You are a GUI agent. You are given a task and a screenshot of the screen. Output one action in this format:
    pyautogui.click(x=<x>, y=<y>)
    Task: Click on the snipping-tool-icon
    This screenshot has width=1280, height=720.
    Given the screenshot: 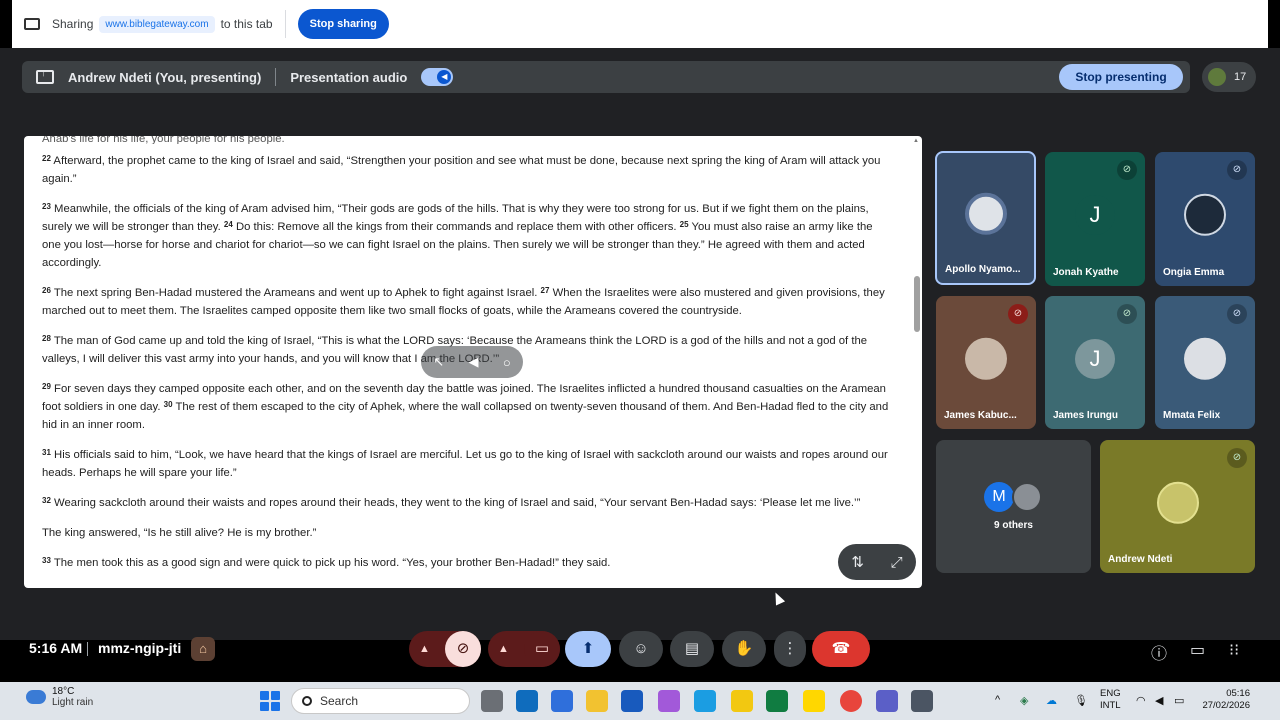 What is the action you would take?
    pyautogui.click(x=922, y=701)
    